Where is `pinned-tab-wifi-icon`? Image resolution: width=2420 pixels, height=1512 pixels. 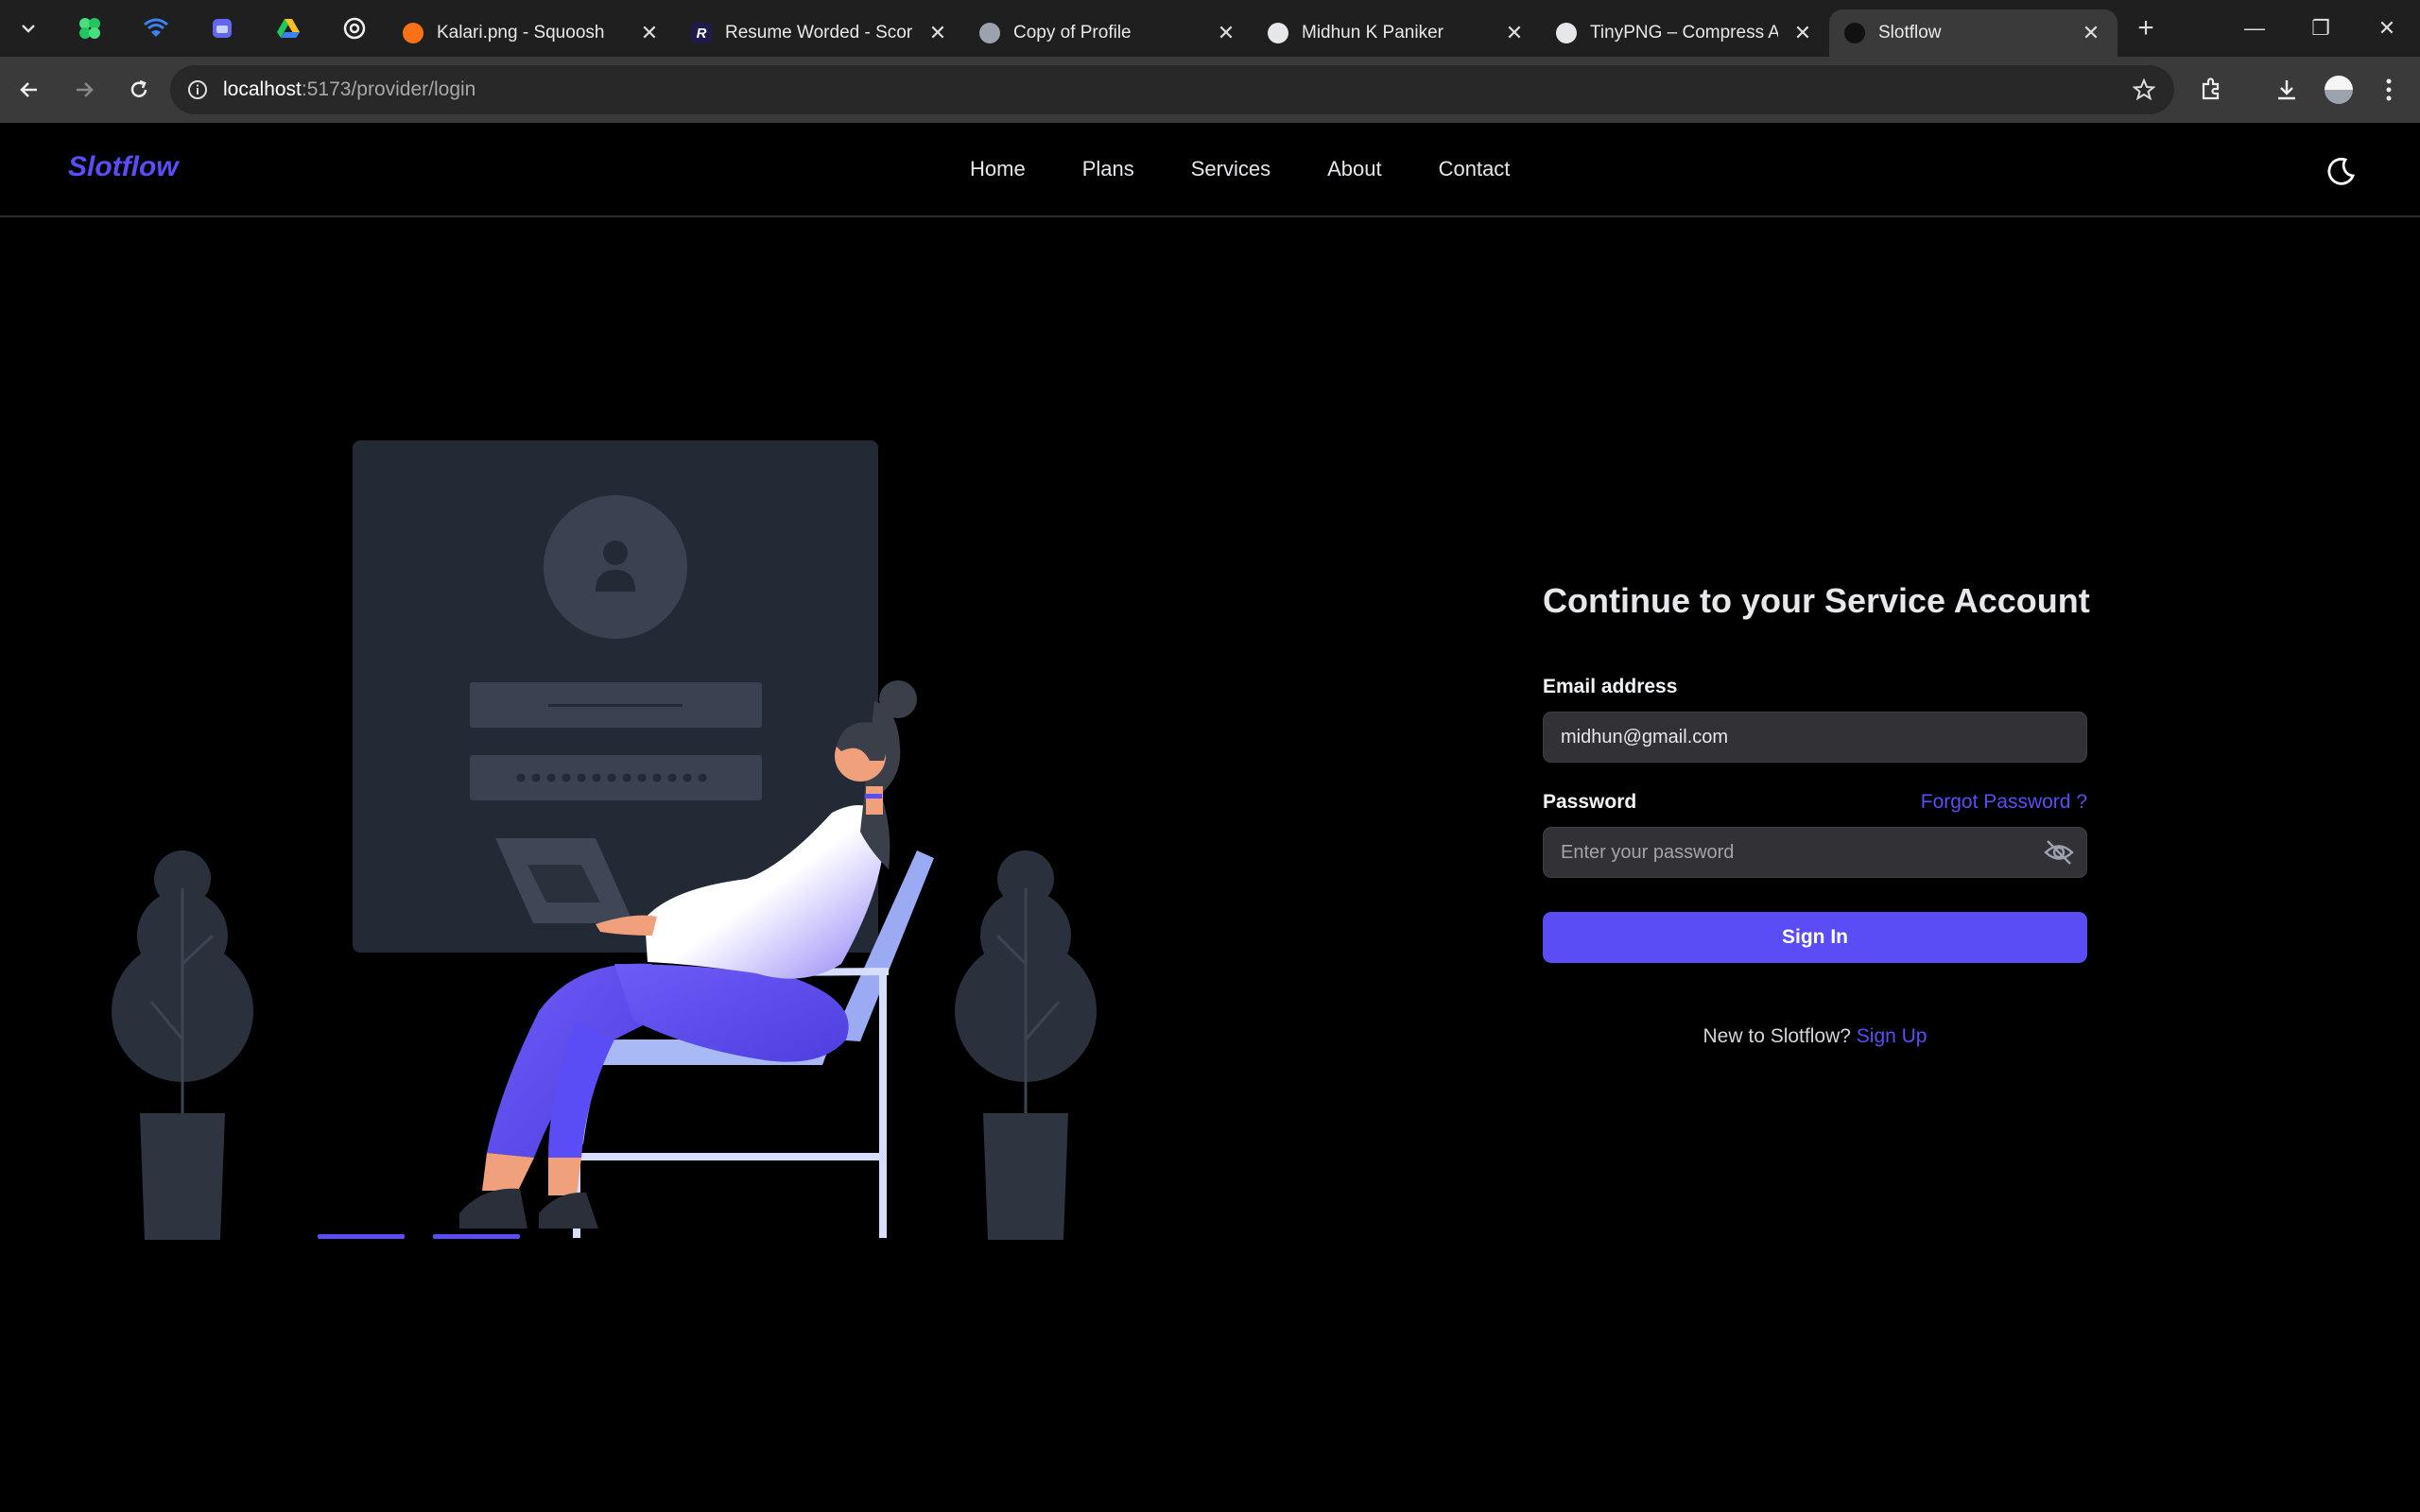 pinned-tab-wifi-icon is located at coordinates (156, 28).